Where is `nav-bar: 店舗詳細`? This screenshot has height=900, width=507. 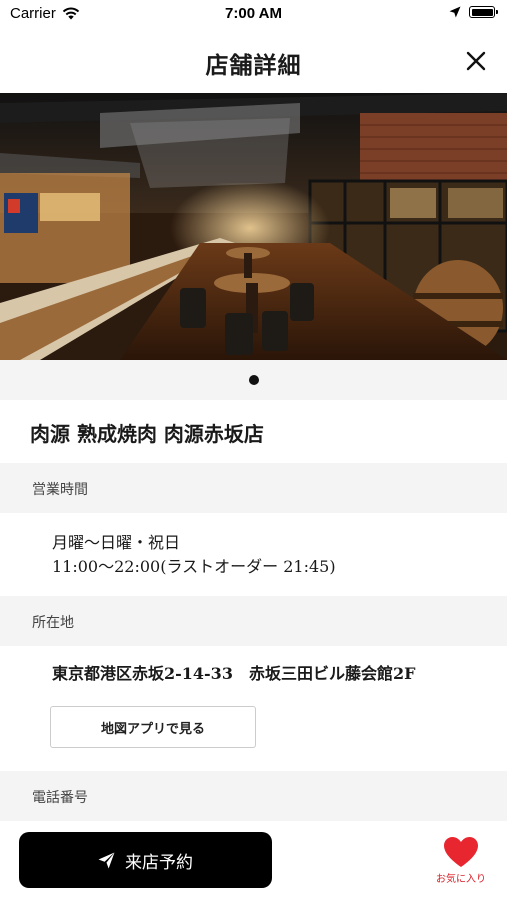
nav-bar: 店舗詳細 is located at coordinates (253, 61).